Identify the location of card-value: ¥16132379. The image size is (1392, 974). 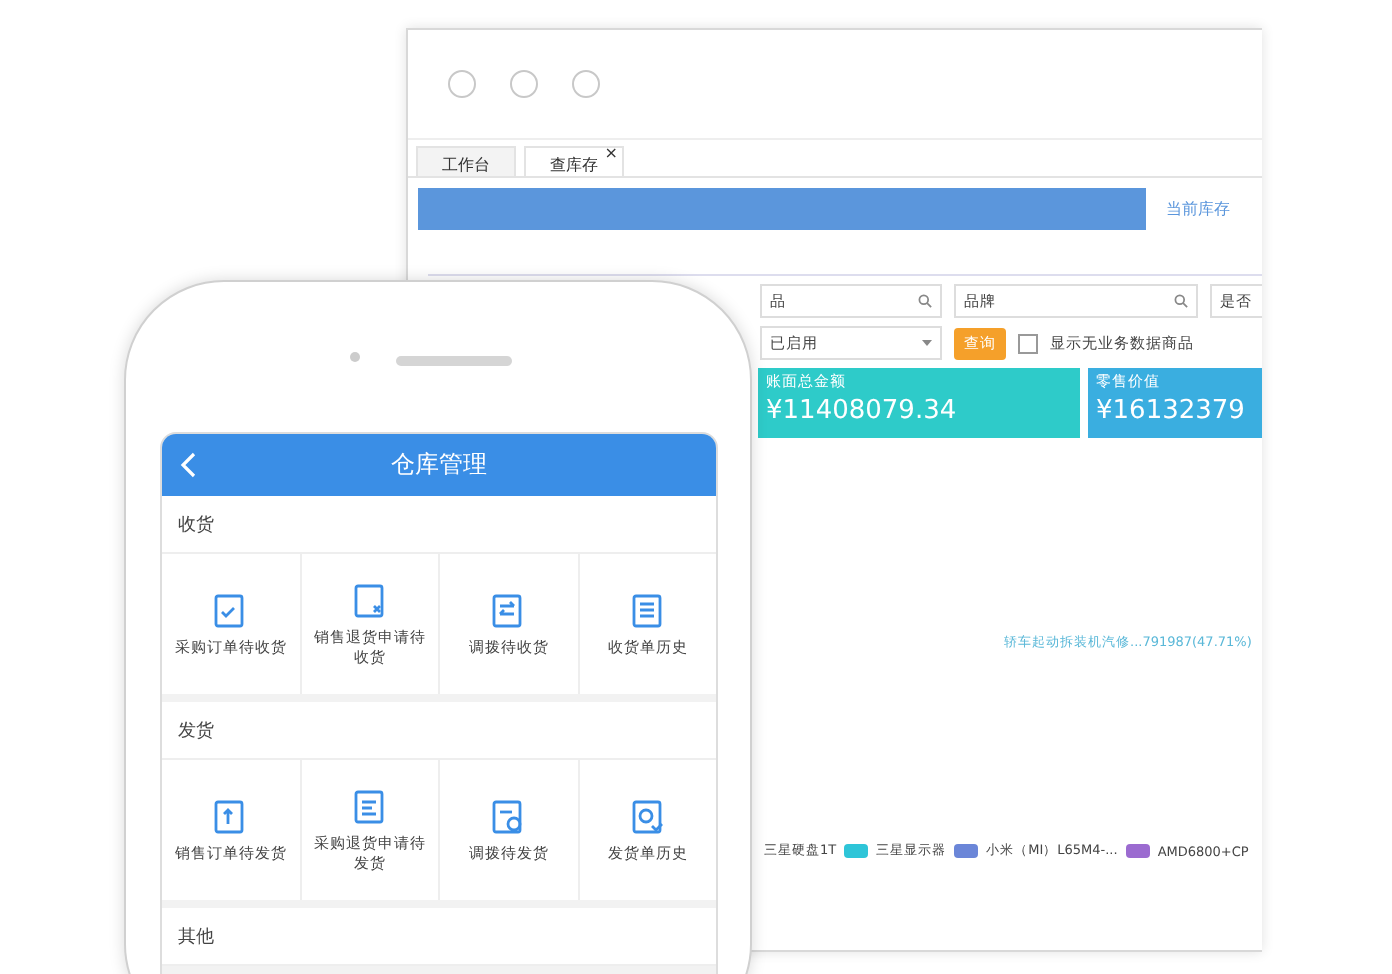
(1171, 411).